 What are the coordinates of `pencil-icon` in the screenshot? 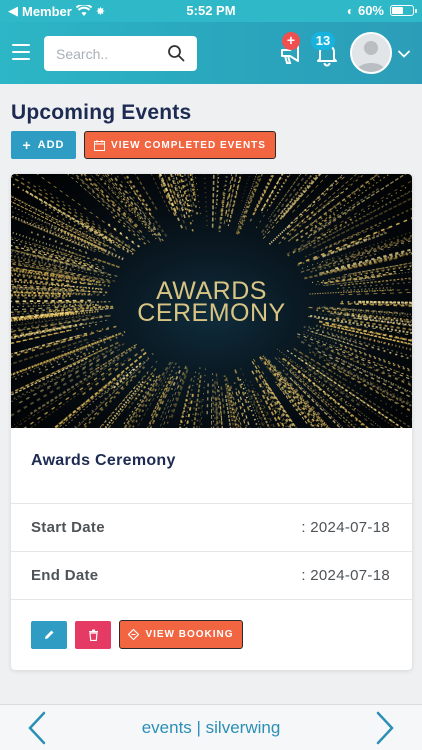 It's located at (49, 634).